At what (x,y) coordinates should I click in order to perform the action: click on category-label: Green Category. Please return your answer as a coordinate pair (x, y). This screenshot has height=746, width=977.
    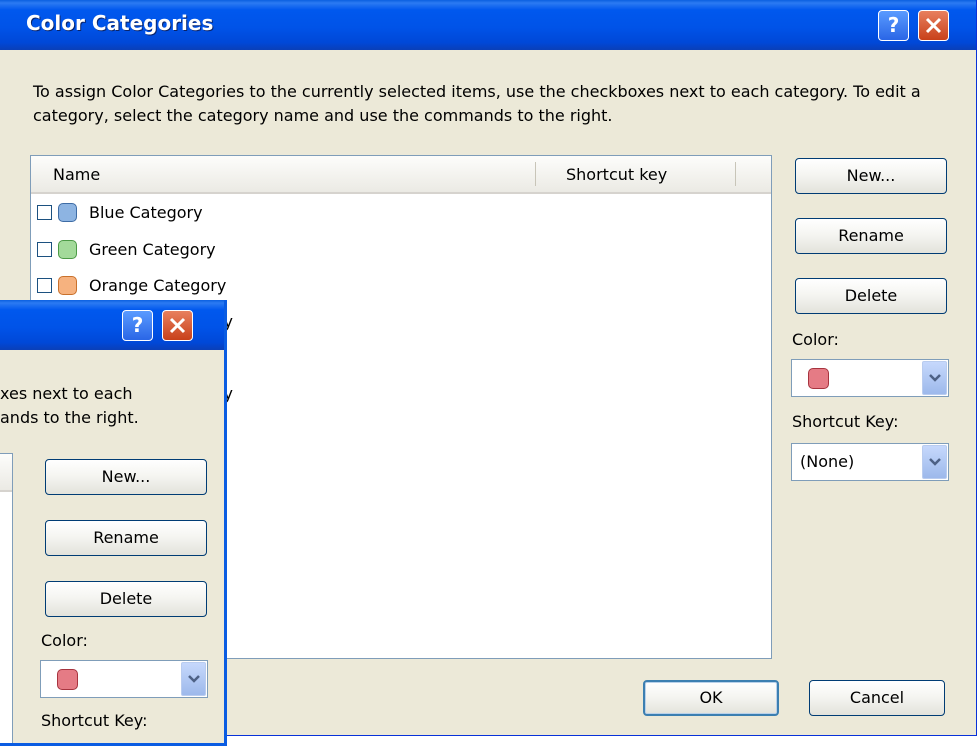
    Looking at the image, I should click on (152, 249).